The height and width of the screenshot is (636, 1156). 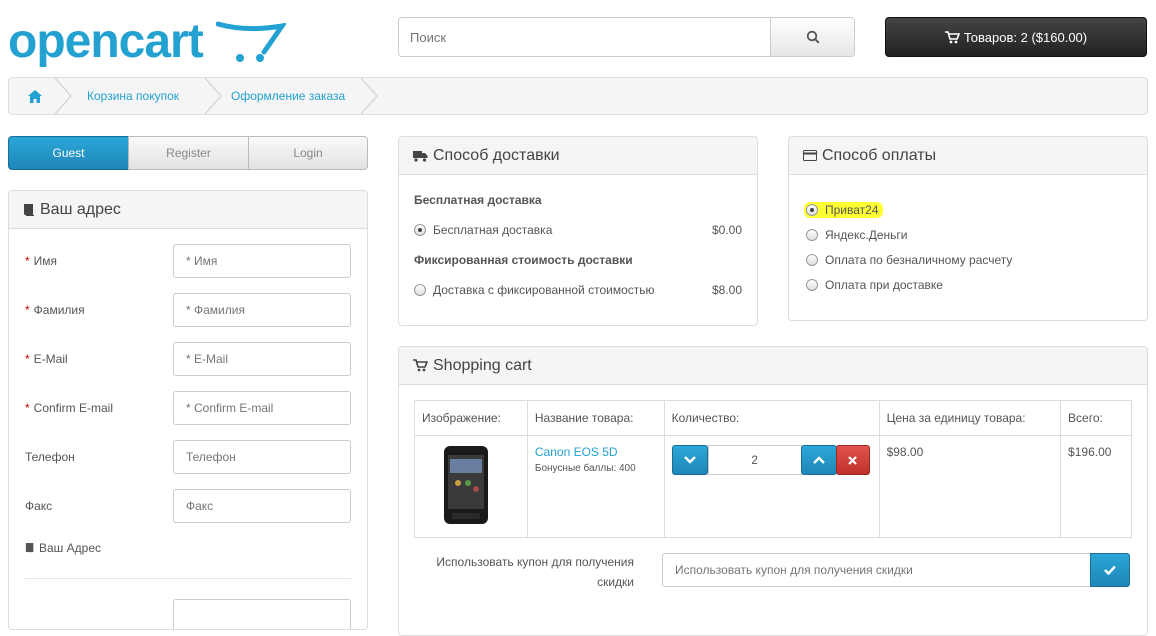 What do you see at coordinates (471, 418) in the screenshot?
I see `column-header: Изображение:` at bounding box center [471, 418].